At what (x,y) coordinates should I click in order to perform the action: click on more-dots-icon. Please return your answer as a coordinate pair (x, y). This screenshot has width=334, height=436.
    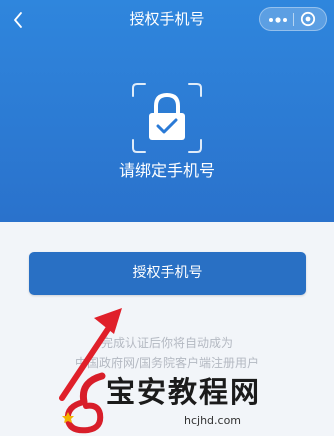
    Looking at the image, I should click on (278, 20).